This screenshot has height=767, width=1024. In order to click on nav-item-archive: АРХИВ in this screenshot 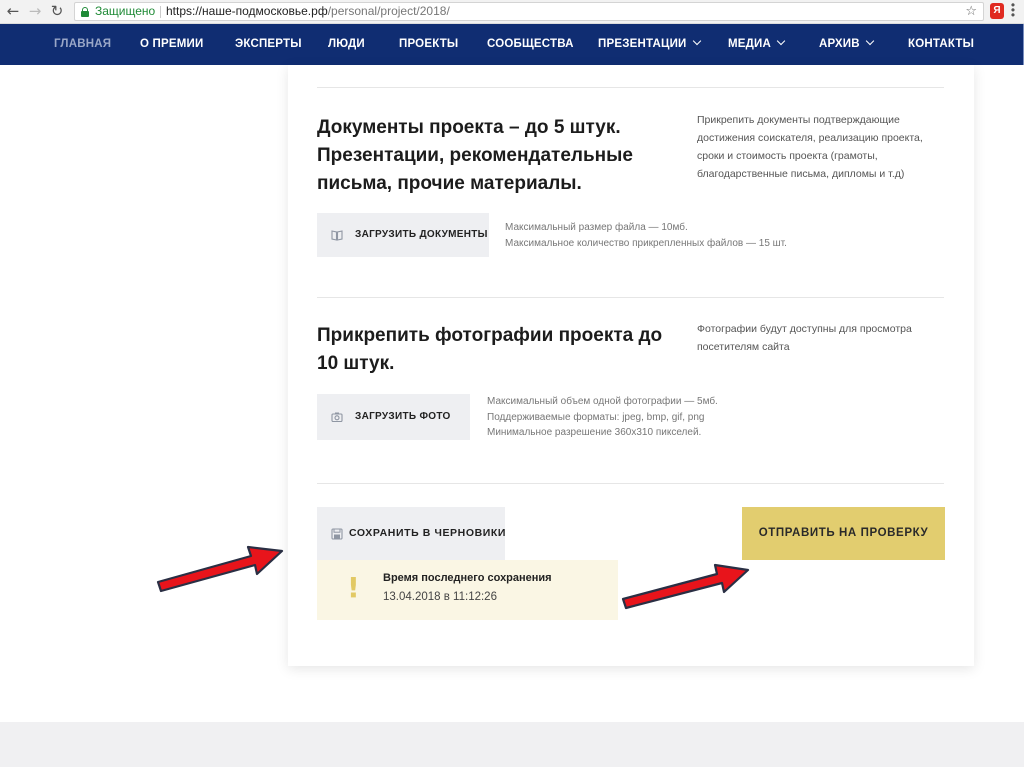, I will do `click(847, 44)`.